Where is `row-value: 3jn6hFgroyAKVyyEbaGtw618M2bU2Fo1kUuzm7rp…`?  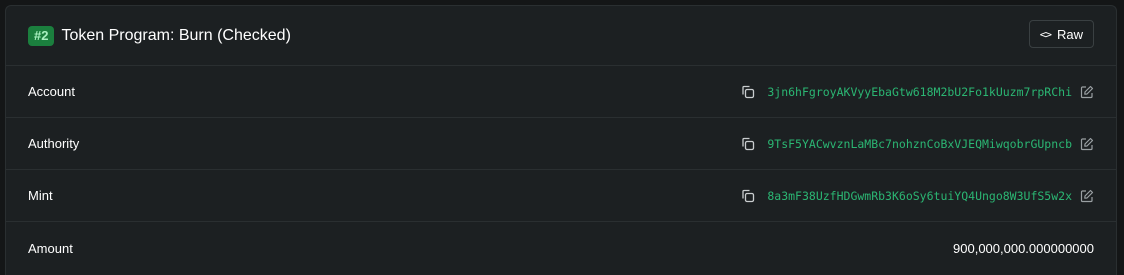 row-value: 3jn6hFgroyAKVyyEbaGtw618M2bU2Fo1kUuzm7rp… is located at coordinates (917, 92).